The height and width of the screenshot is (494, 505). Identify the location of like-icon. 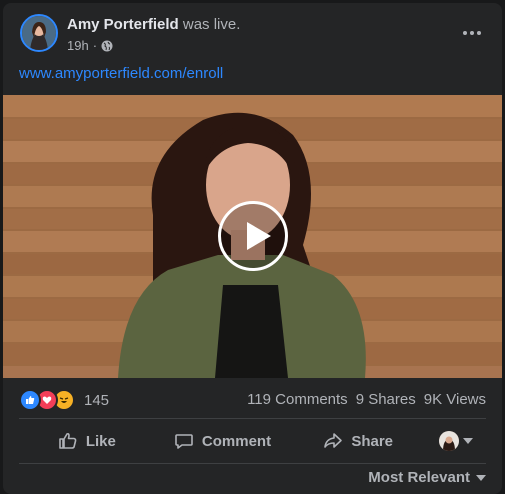
(68, 440).